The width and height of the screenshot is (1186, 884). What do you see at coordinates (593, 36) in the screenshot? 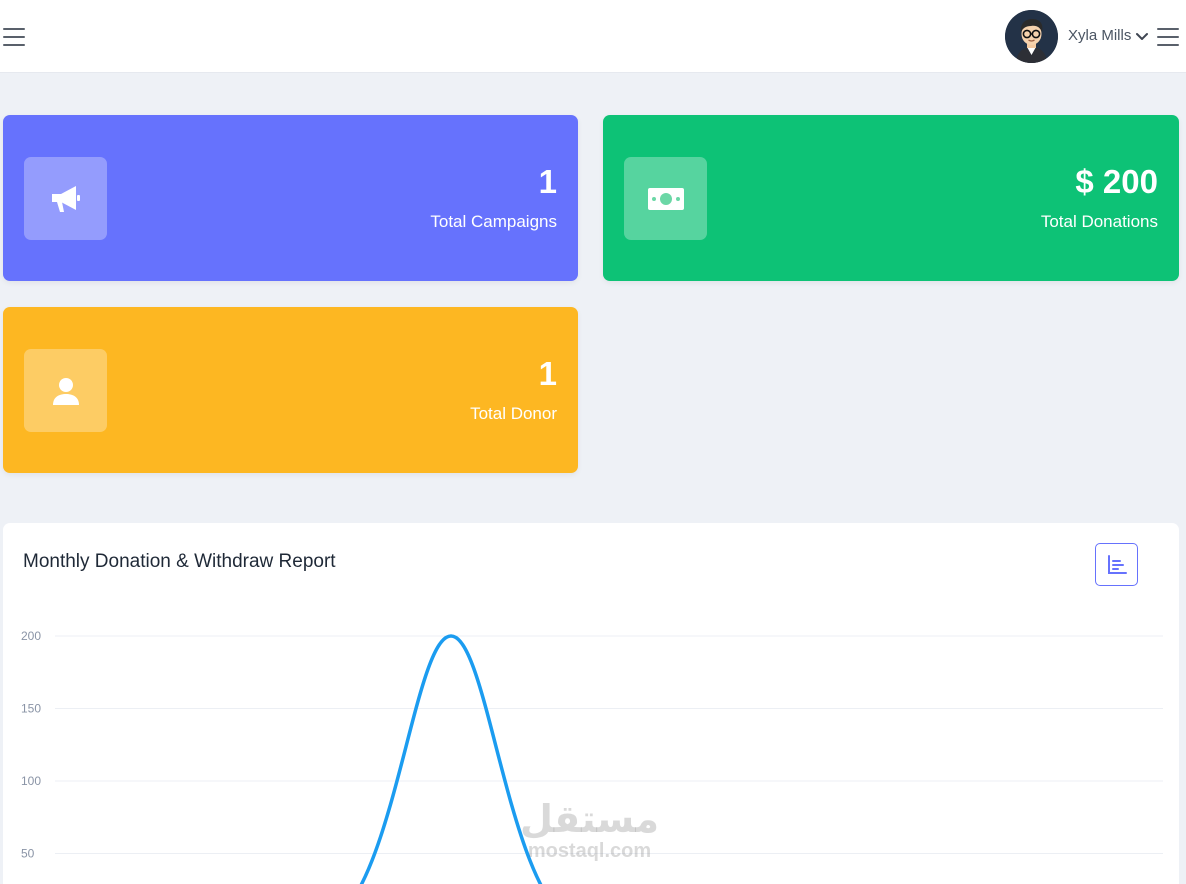
I see `top-navbar: Xyla Mills` at bounding box center [593, 36].